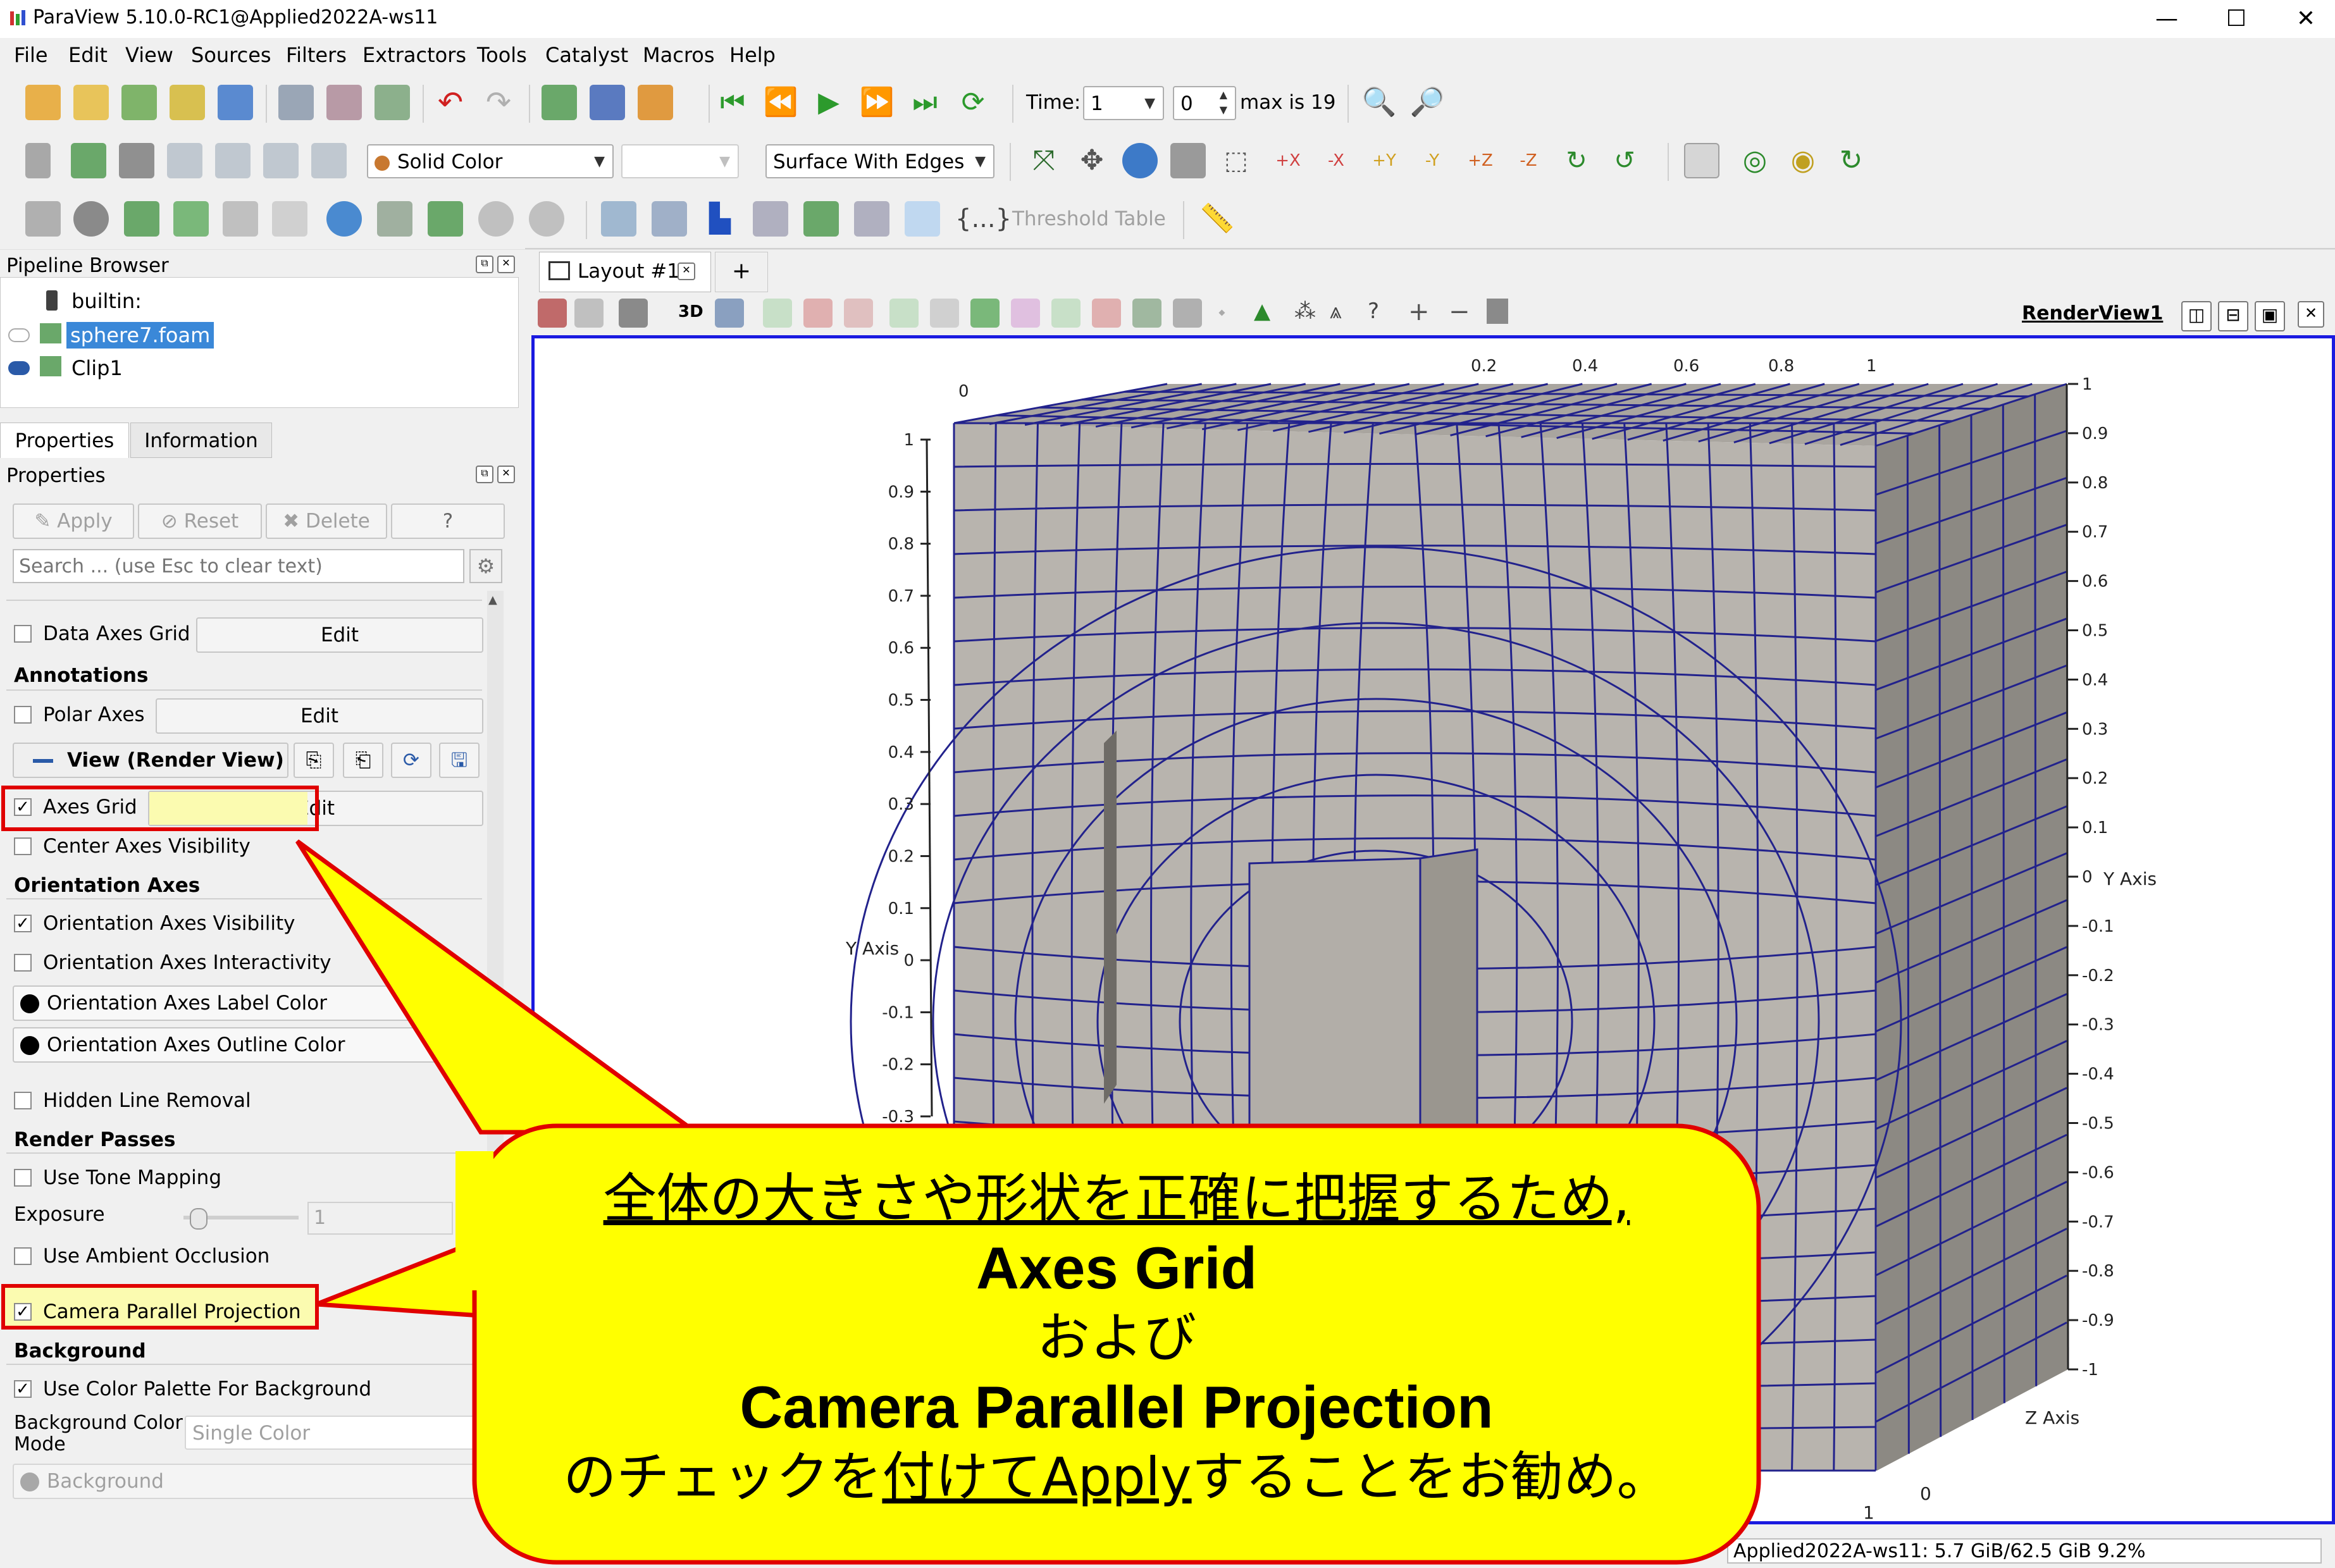 This screenshot has height=1568, width=2335. Describe the element at coordinates (1116, 1268) in the screenshot. I see `callout-line-2: Axes Grid` at that location.